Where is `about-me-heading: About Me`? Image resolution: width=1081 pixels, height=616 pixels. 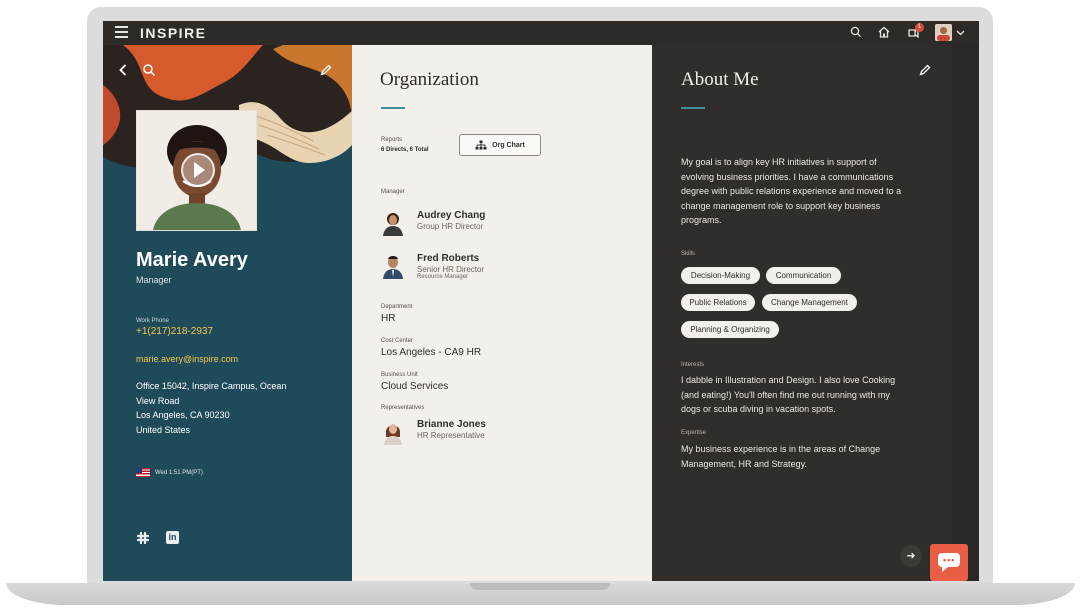 about-me-heading: About Me is located at coordinates (720, 79).